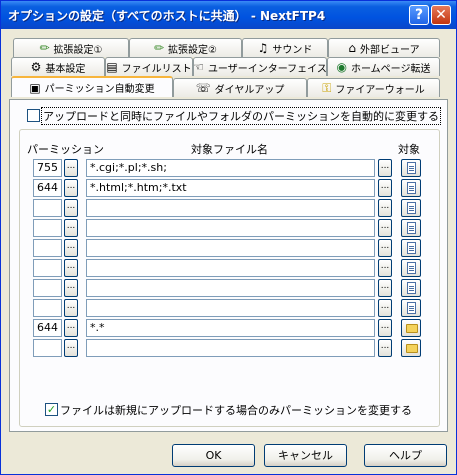 The width and height of the screenshot is (457, 475). Describe the element at coordinates (380, 90) in the screenshot. I see `tab-label: ファイアーウォール` at that location.